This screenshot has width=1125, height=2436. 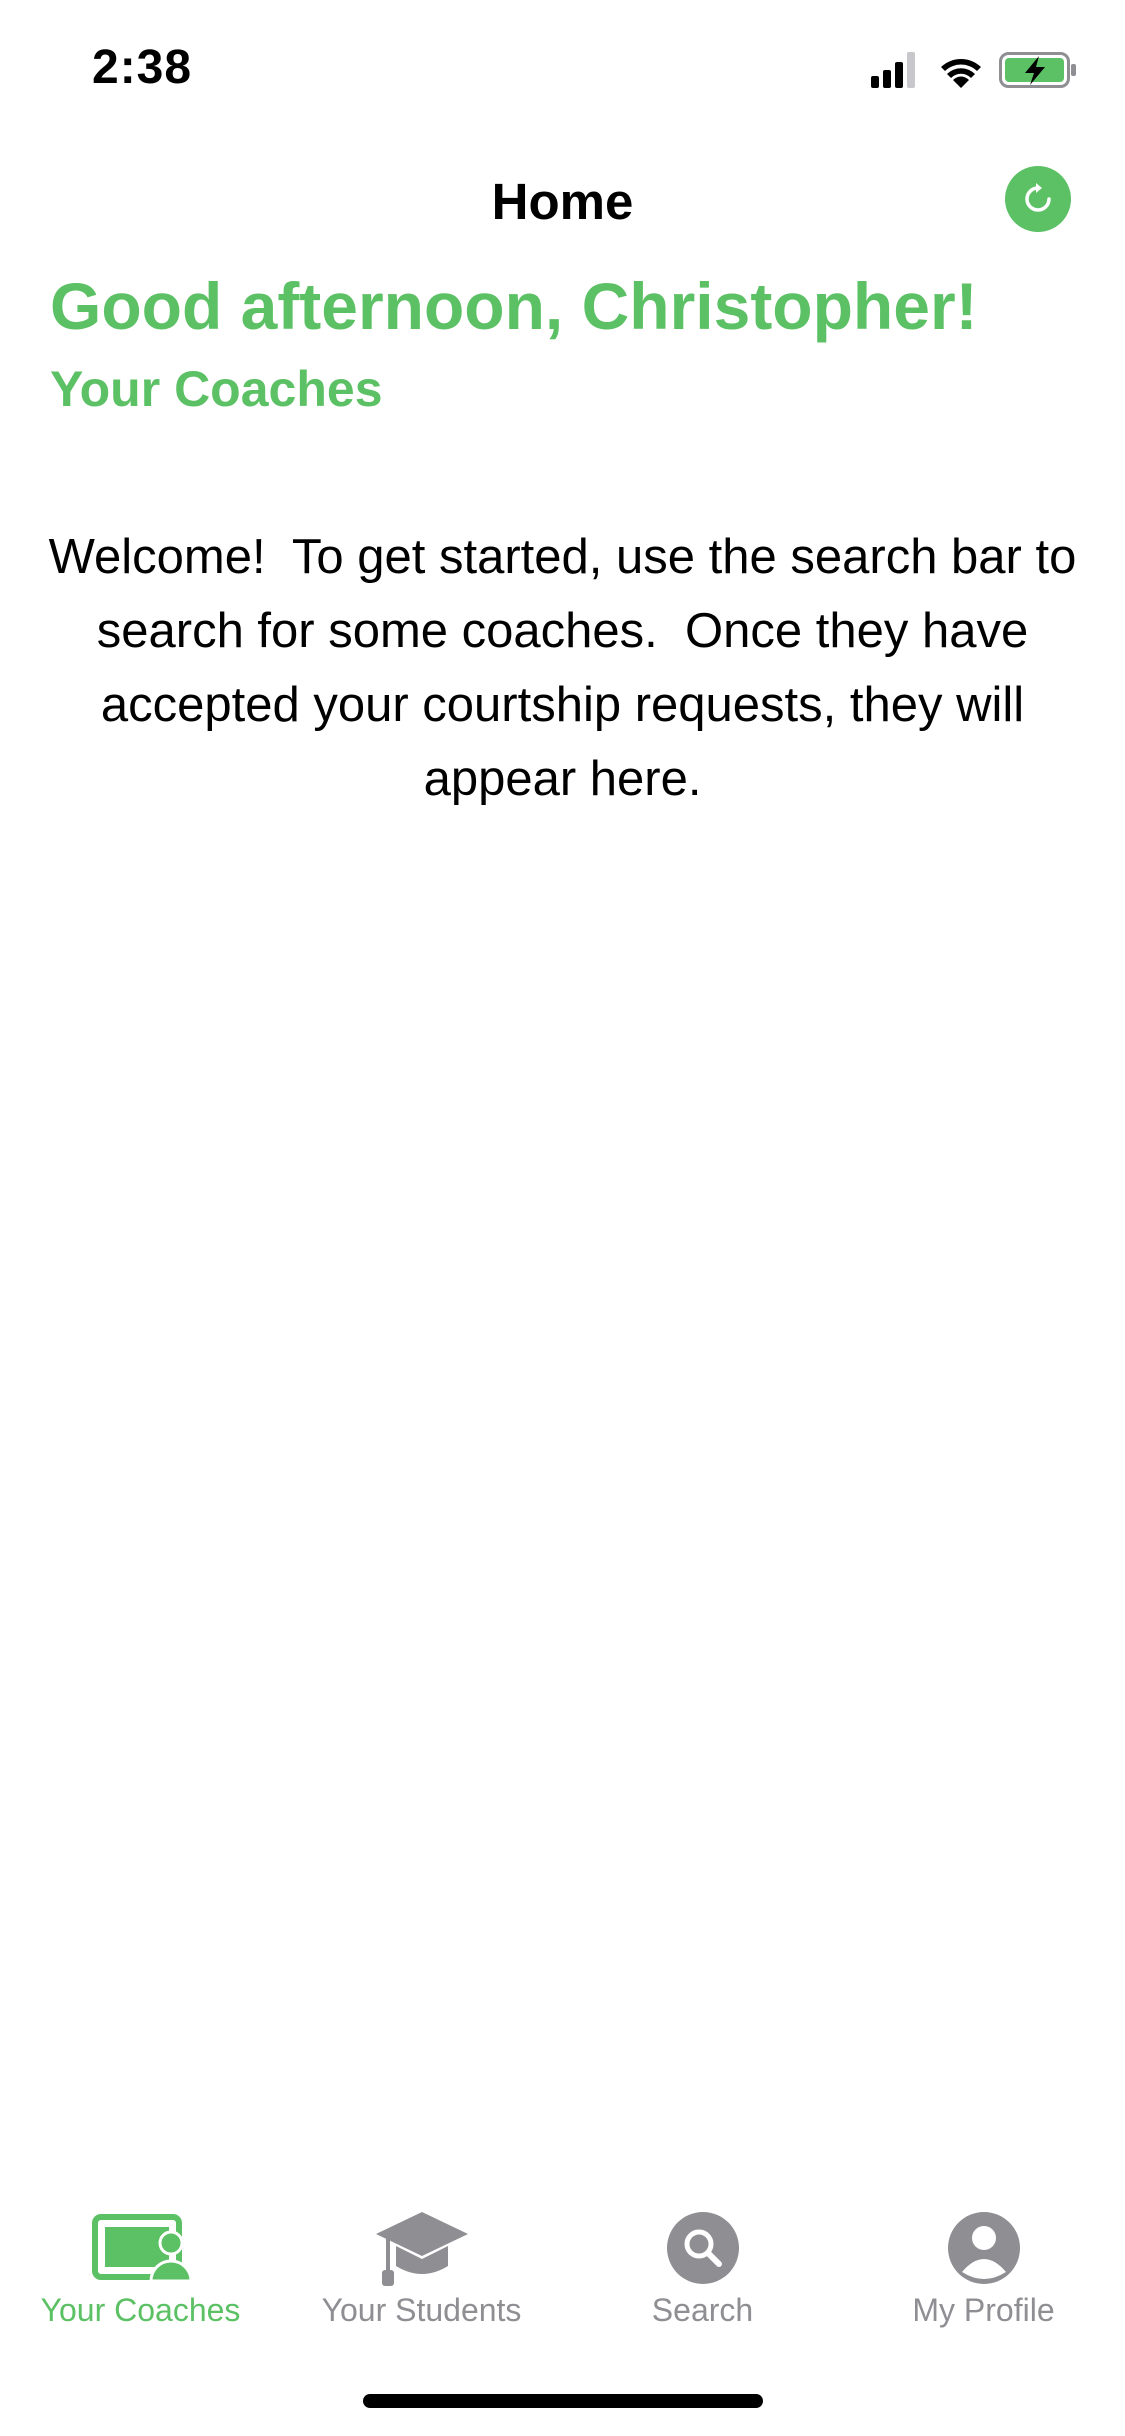 I want to click on tab-your-students: Your Students, so click(x=421, y=2270).